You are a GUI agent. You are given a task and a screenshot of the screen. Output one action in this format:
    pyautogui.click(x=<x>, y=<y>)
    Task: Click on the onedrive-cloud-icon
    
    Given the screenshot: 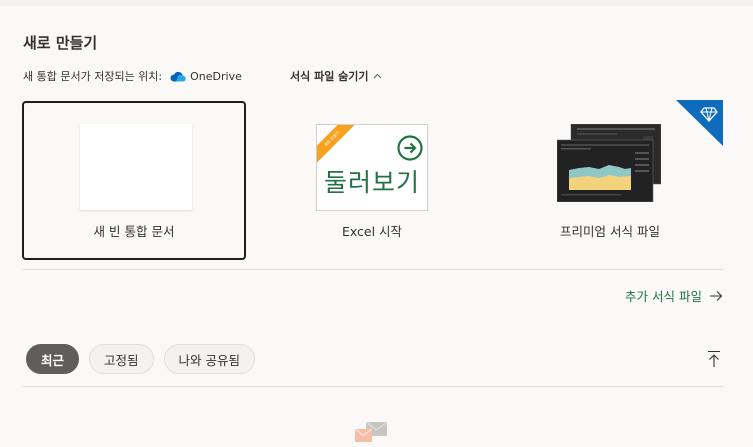 What is the action you would take?
    pyautogui.click(x=177, y=76)
    